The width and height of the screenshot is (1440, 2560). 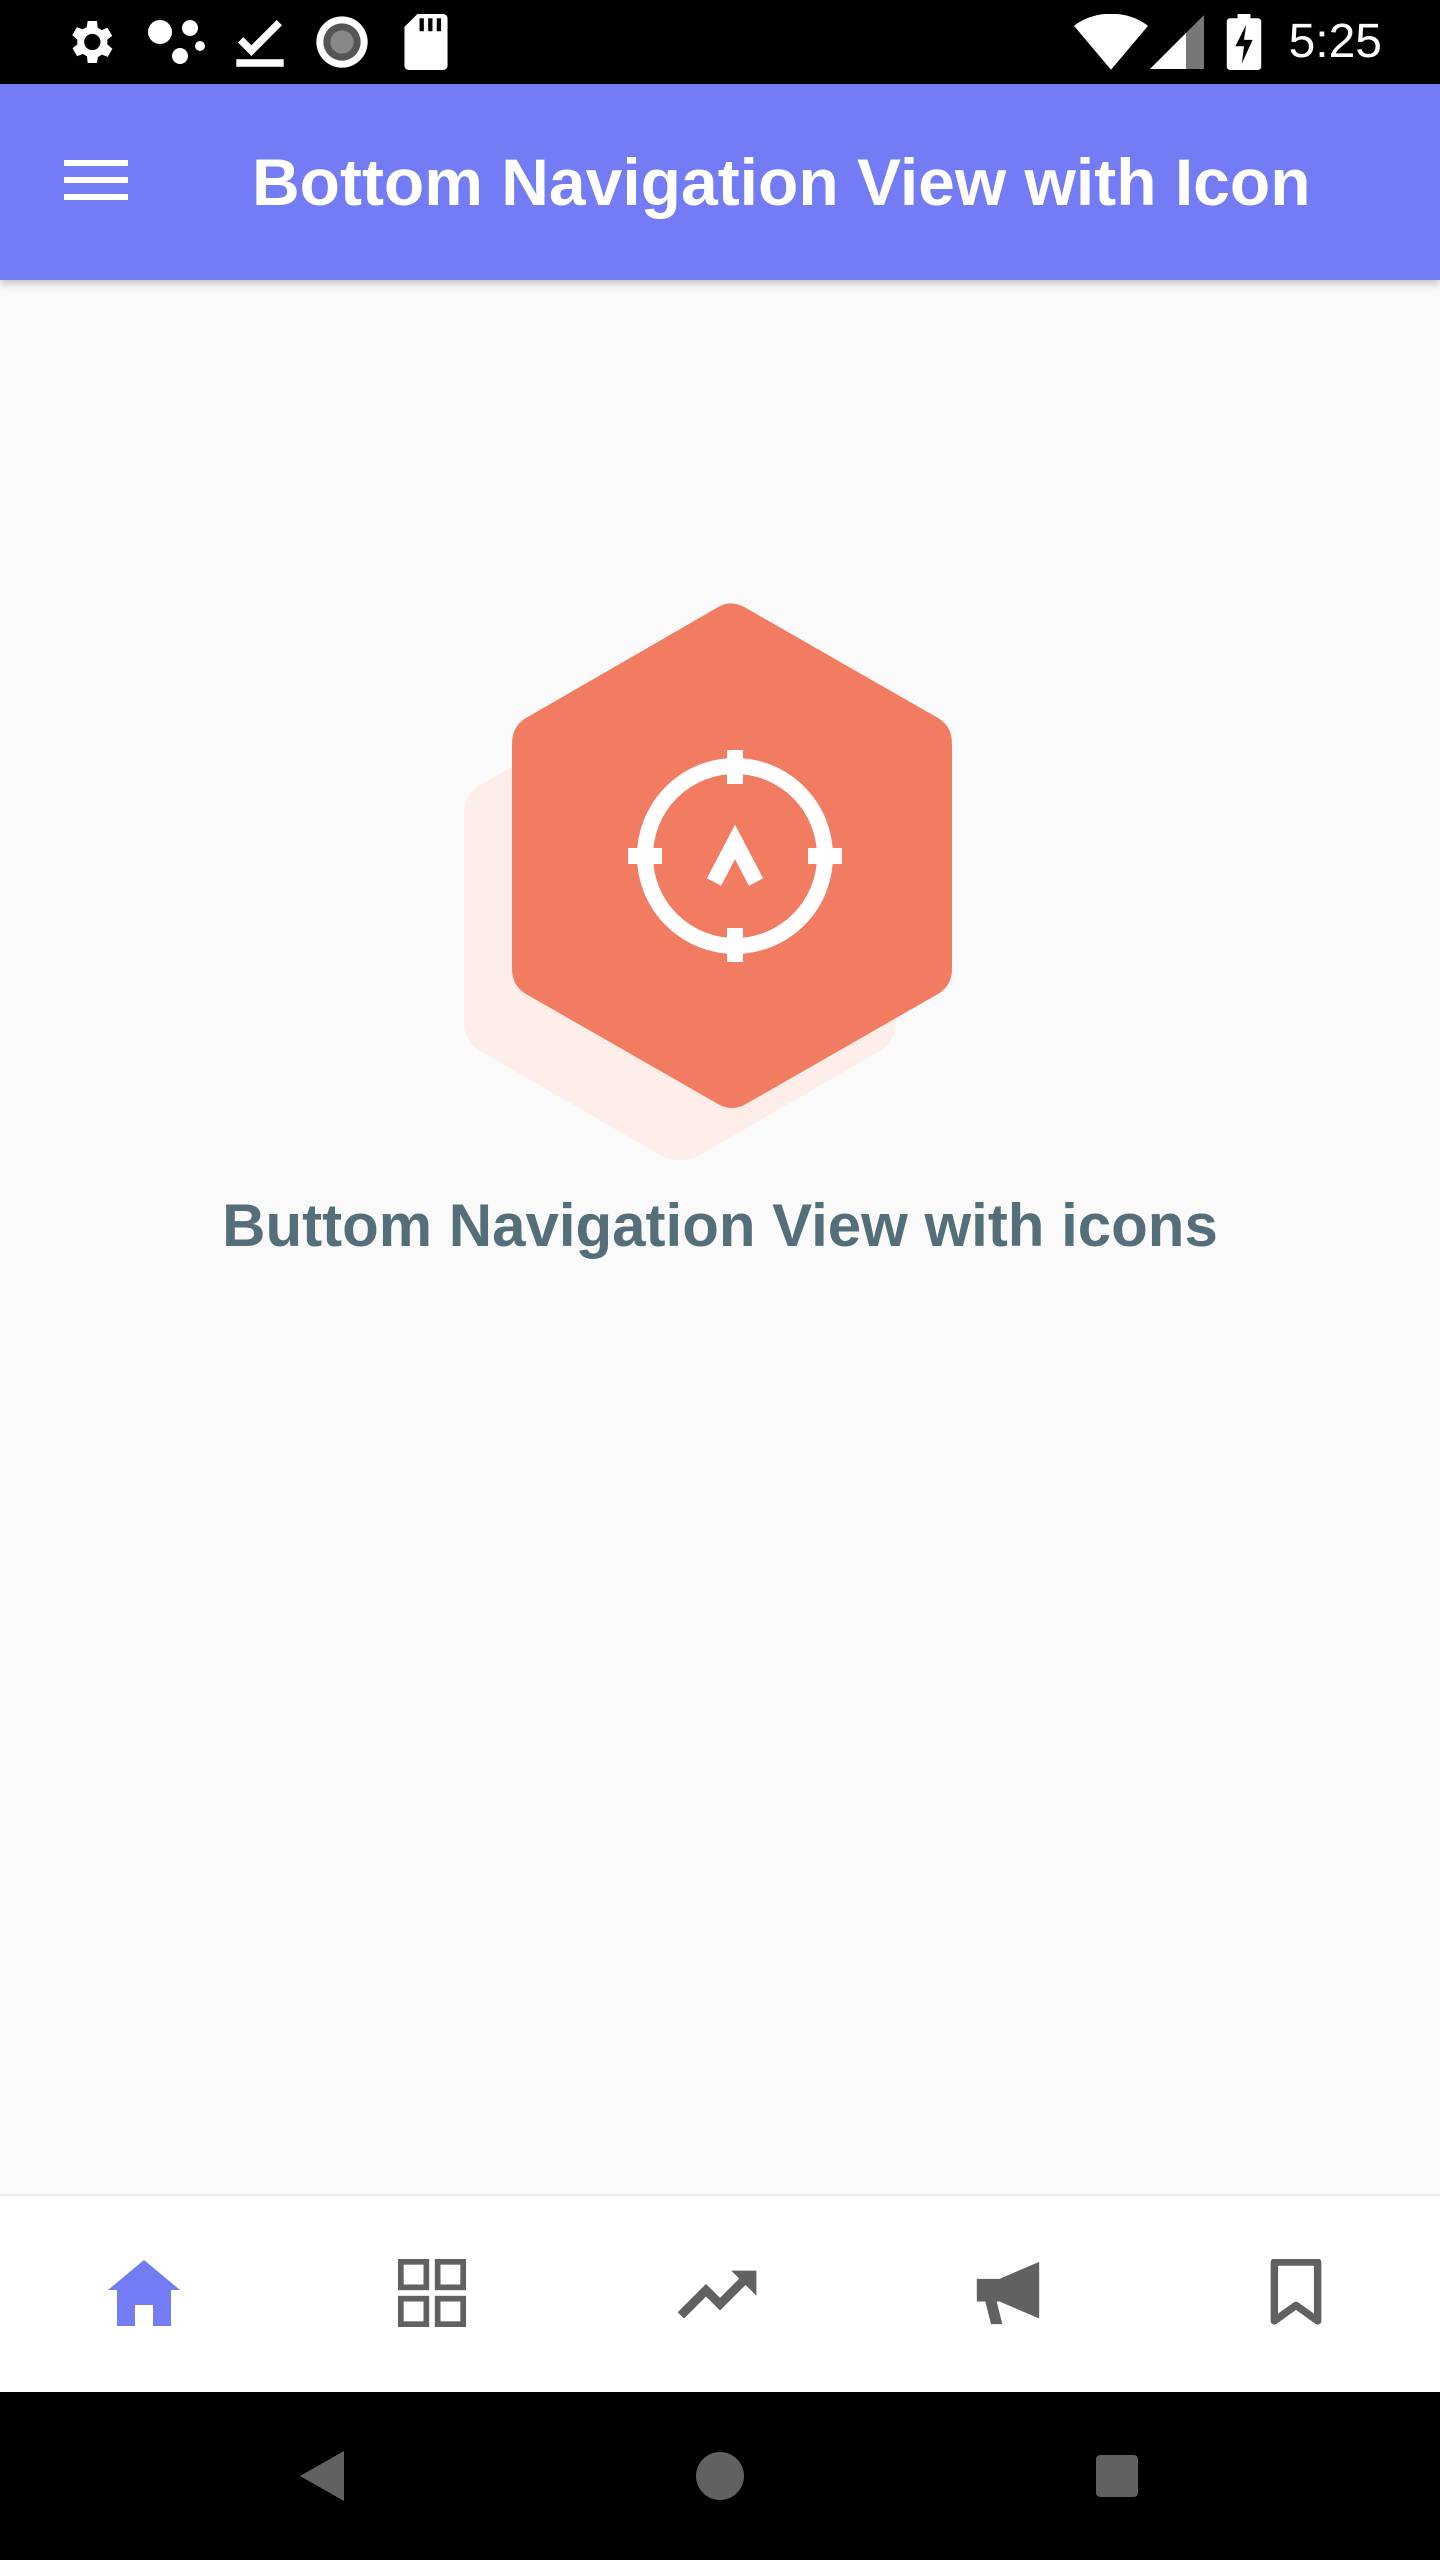 I want to click on nav-item-grid, so click(x=432, y=2295).